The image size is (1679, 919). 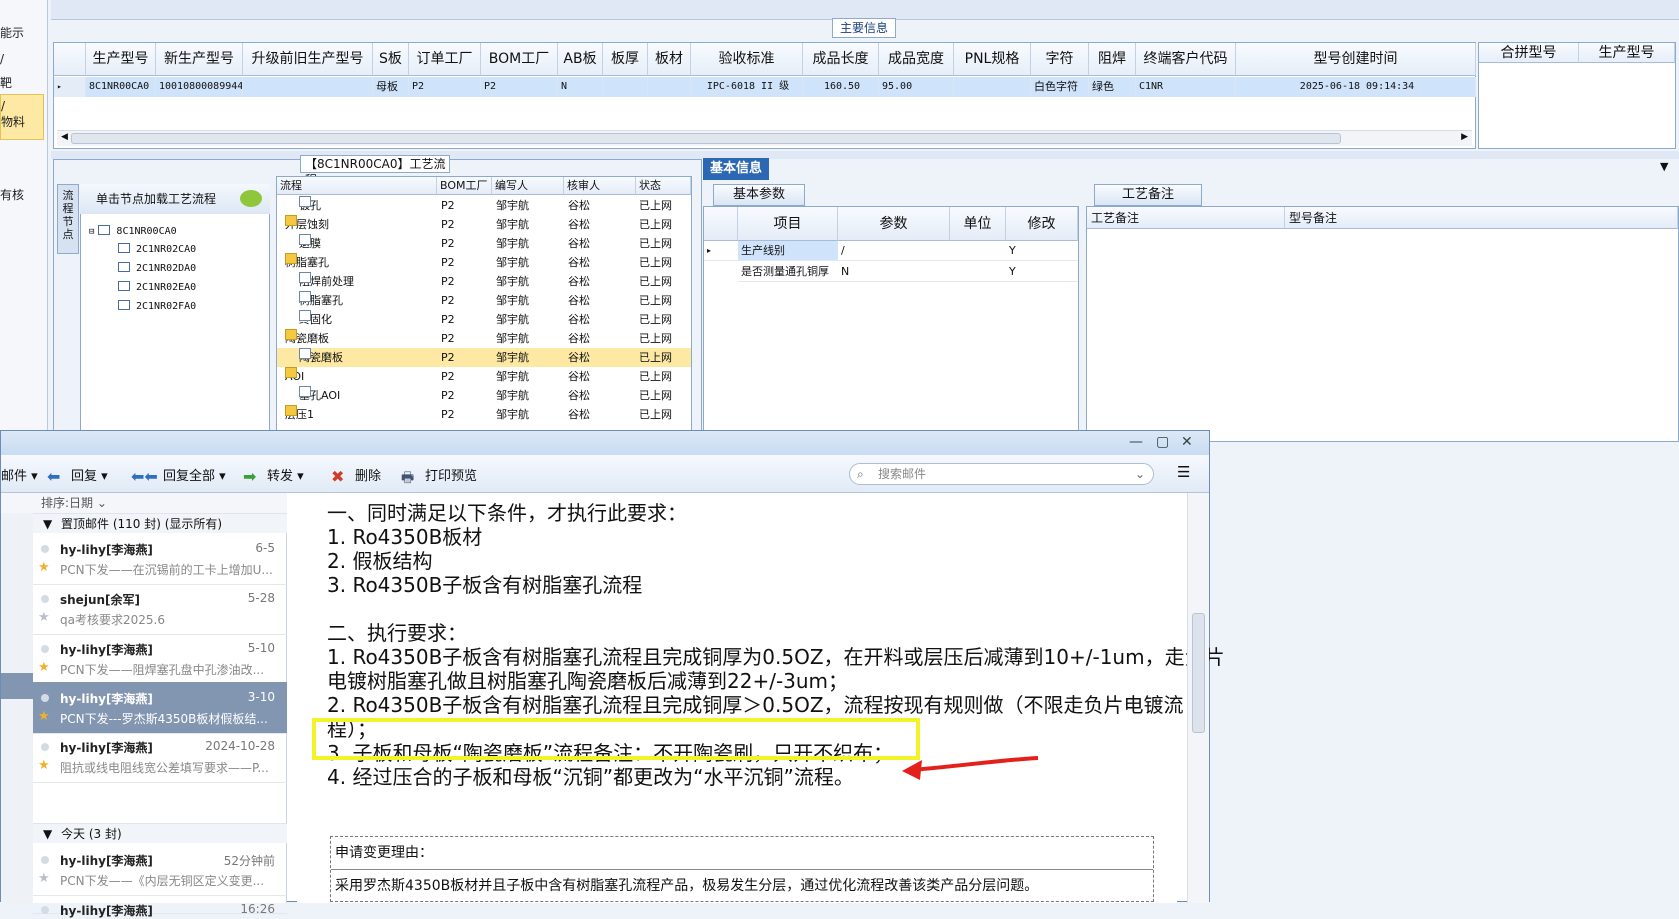 I want to click on tree-root: ⊟ 8C1NR00CA0, so click(x=133, y=231).